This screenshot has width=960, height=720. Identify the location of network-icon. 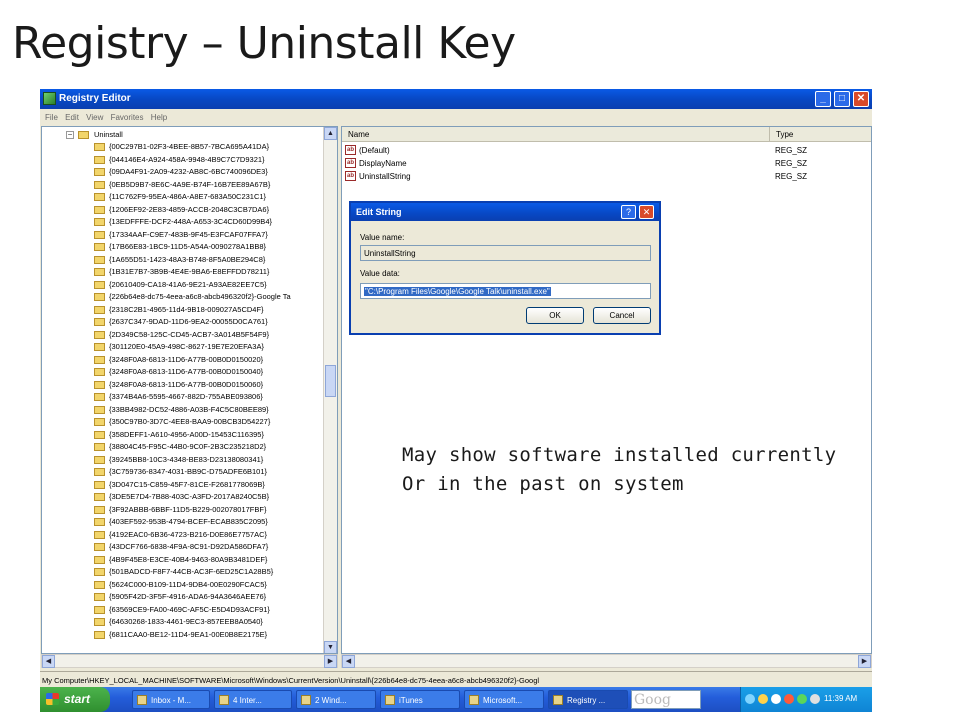
(750, 699).